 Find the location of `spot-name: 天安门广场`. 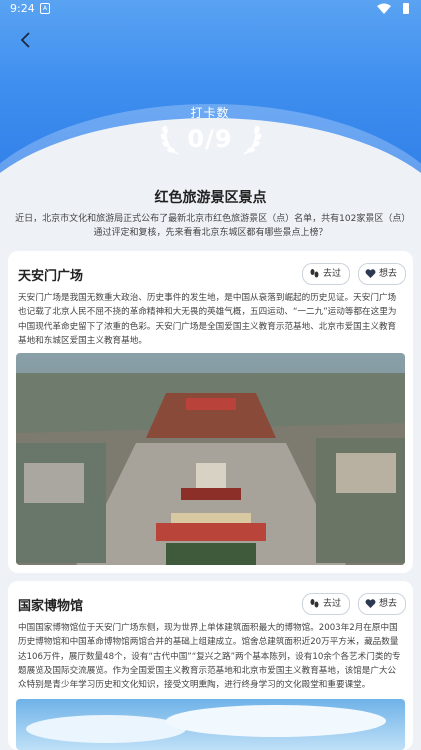

spot-name: 天安门广场 is located at coordinates (51, 276).